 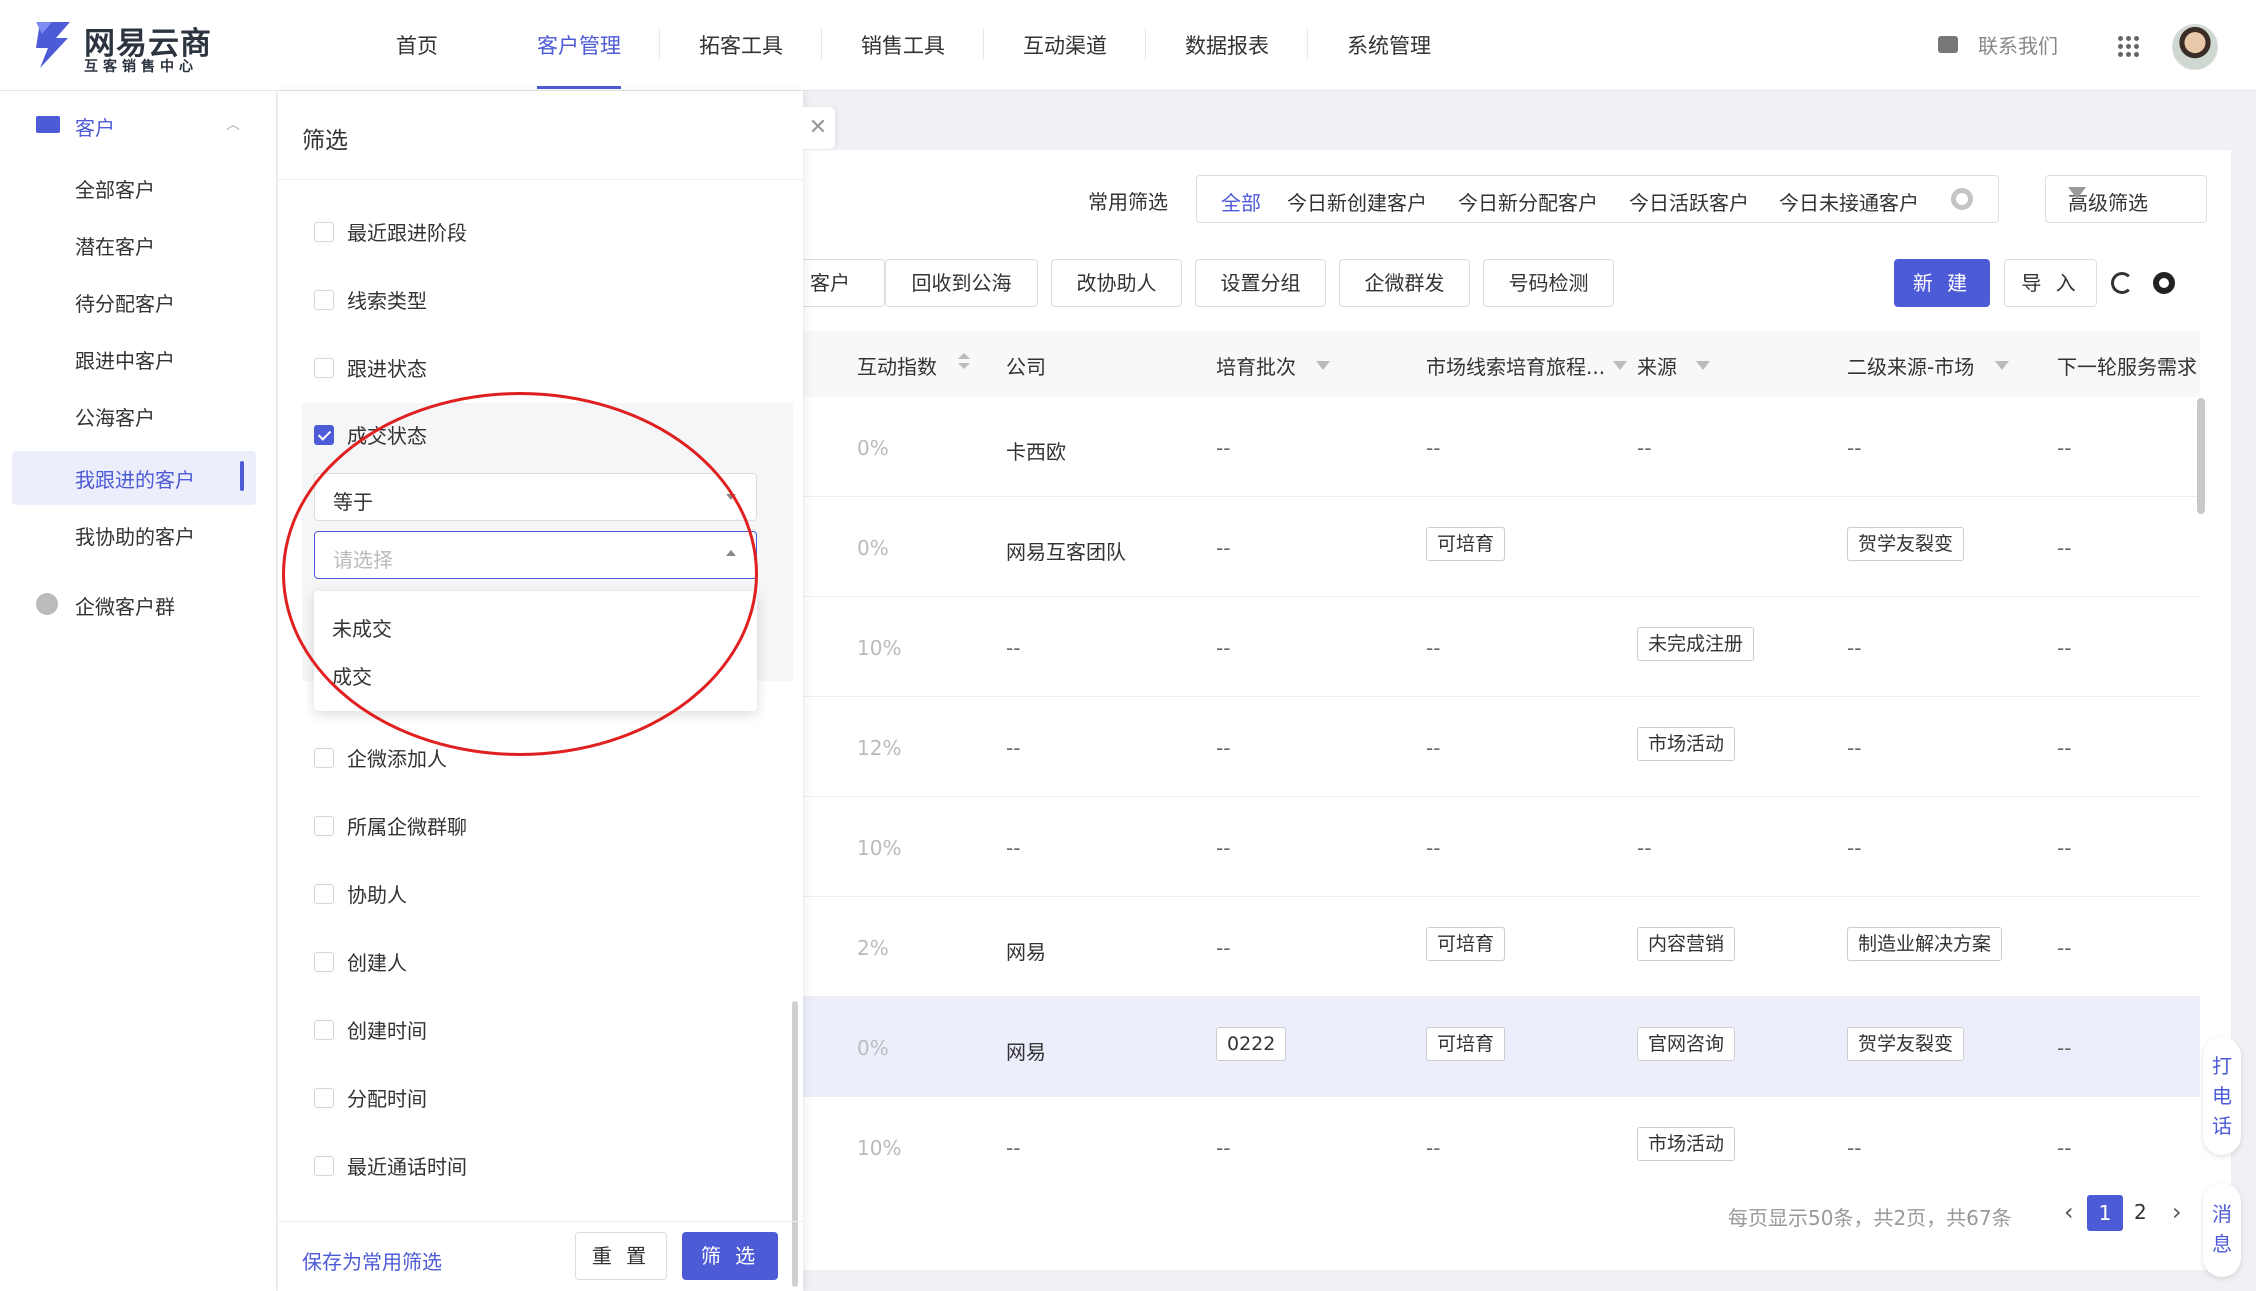 I want to click on nav-reports: 数据报表, so click(x=1227, y=45).